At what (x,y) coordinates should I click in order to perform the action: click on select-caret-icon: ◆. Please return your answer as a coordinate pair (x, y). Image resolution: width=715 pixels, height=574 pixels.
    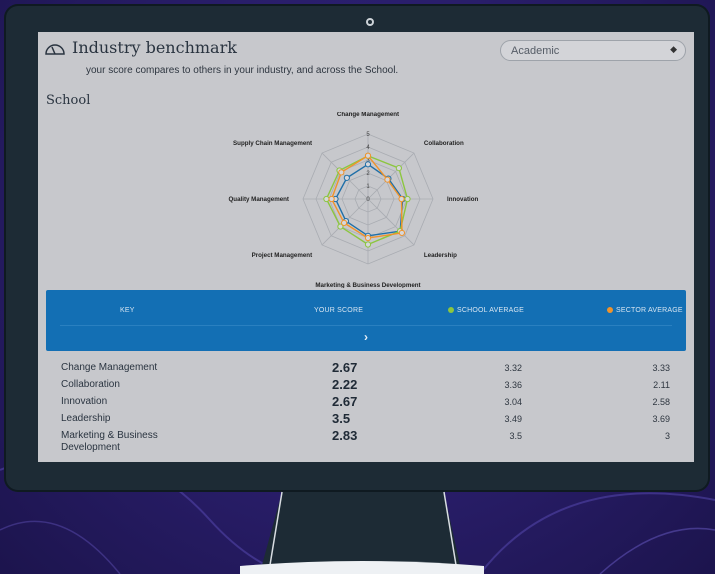
    Looking at the image, I should click on (673, 49).